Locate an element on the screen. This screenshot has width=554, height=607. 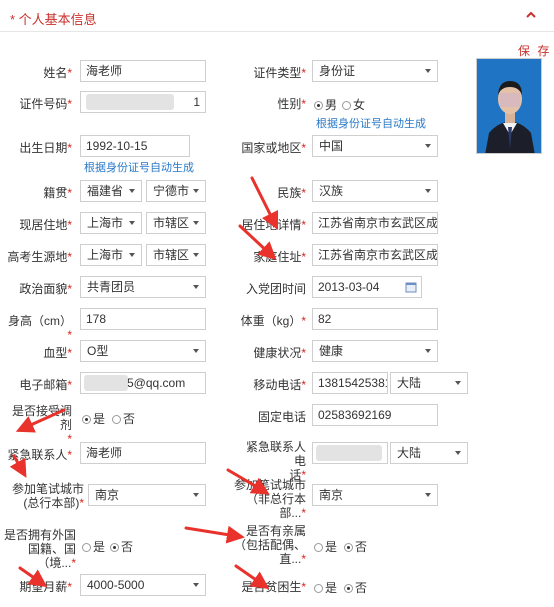
relative-yes-radio: 是 is located at coordinates (325, 546).